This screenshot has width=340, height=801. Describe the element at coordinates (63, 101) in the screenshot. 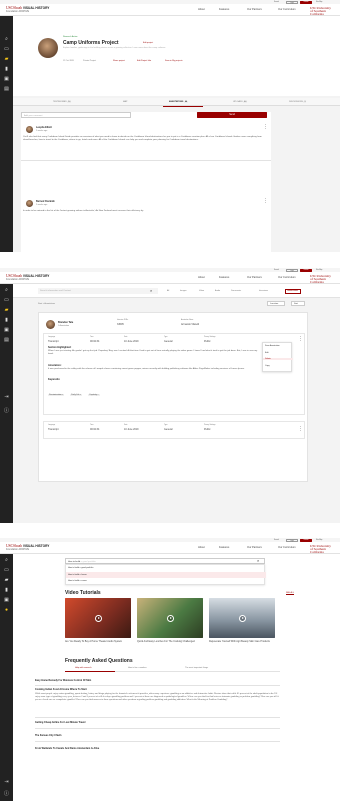

I see `tab-testimonies: TESTIMONIES 14` at that location.